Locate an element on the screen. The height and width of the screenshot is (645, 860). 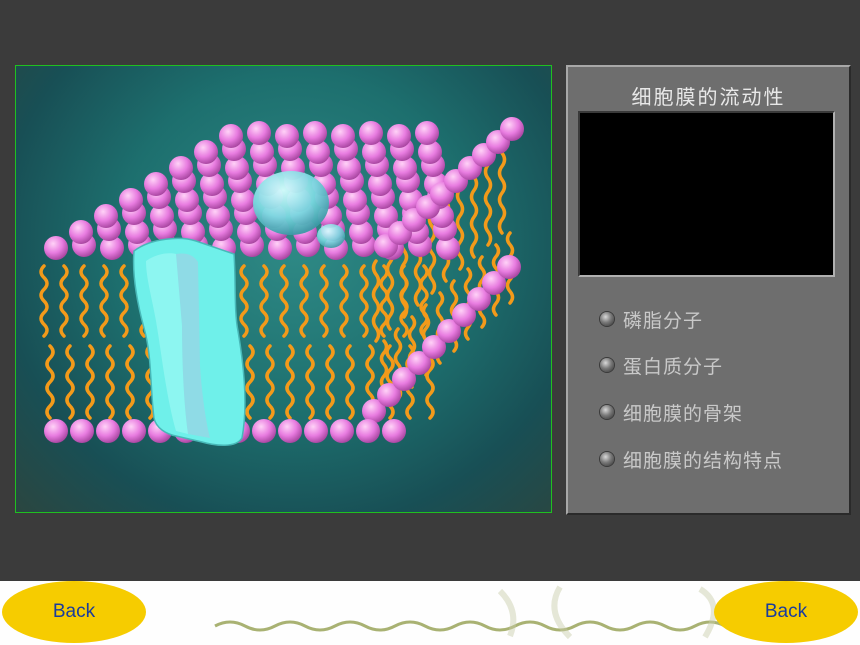
option-label: 磷脂分子 is located at coordinates (663, 320).